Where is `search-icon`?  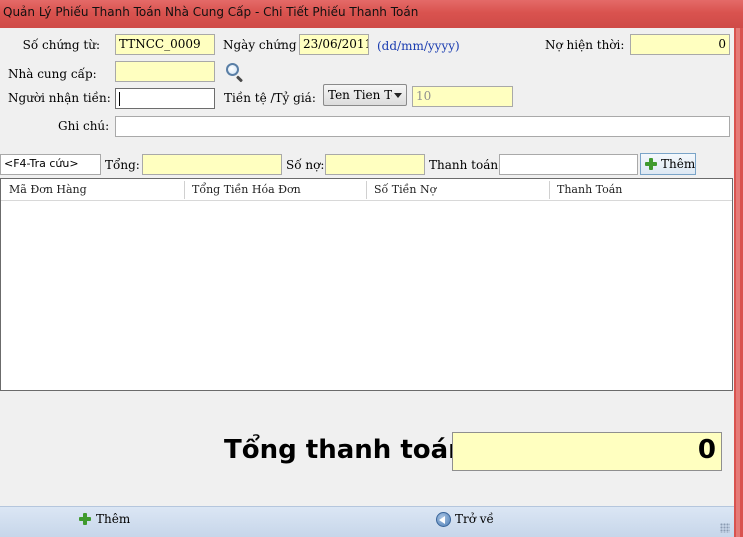 search-icon is located at coordinates (235, 72).